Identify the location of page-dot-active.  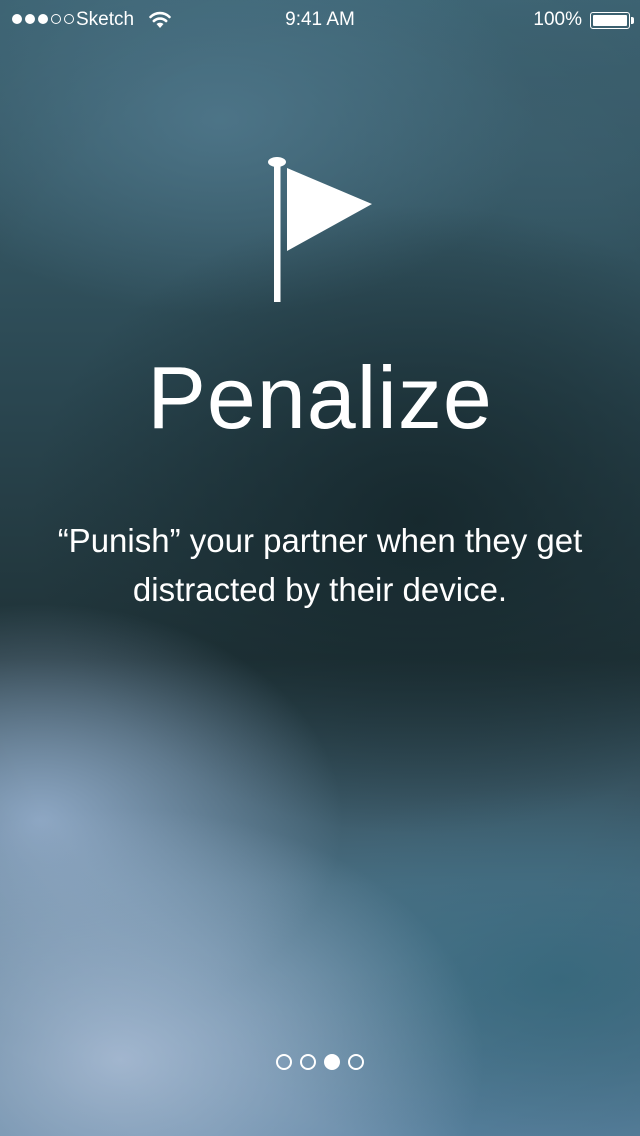
(332, 1062).